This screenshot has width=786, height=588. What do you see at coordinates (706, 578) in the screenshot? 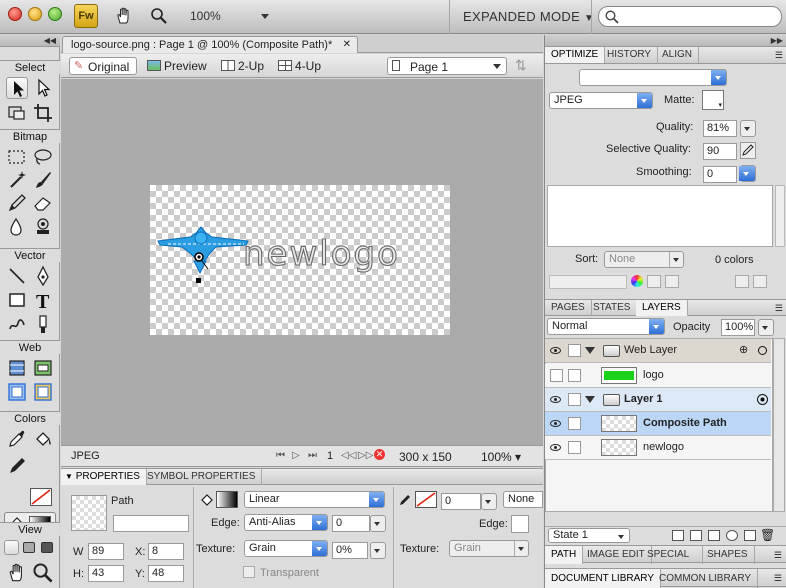
I see `common-library-tab: COMMON LIBRARY` at bounding box center [706, 578].